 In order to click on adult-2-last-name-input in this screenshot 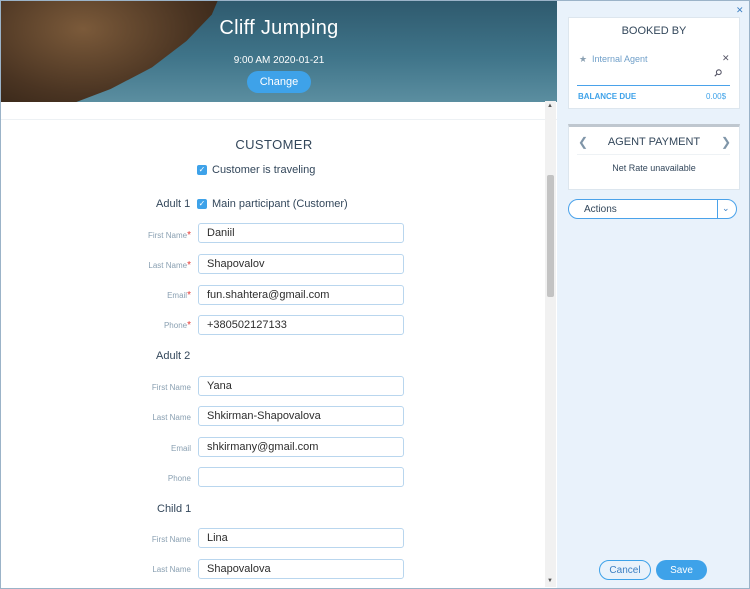, I will do `click(301, 416)`.